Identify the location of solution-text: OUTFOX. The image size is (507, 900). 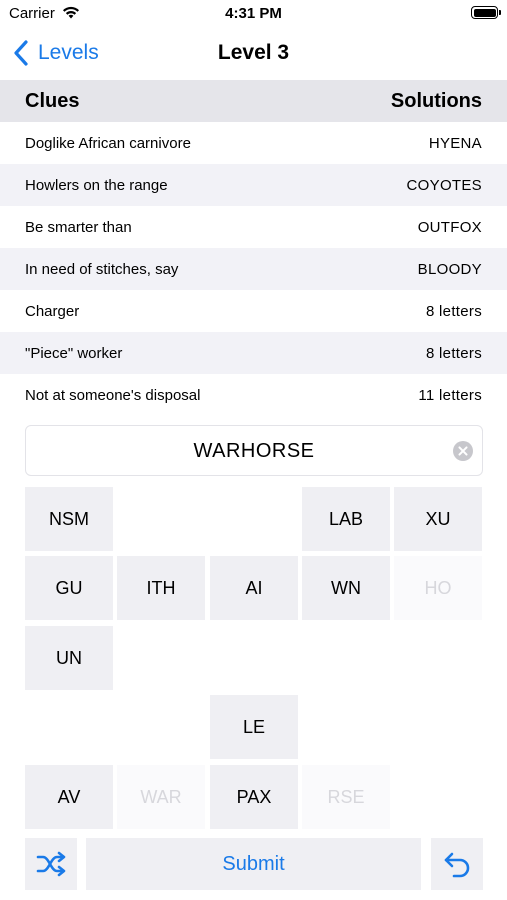
(449, 227).